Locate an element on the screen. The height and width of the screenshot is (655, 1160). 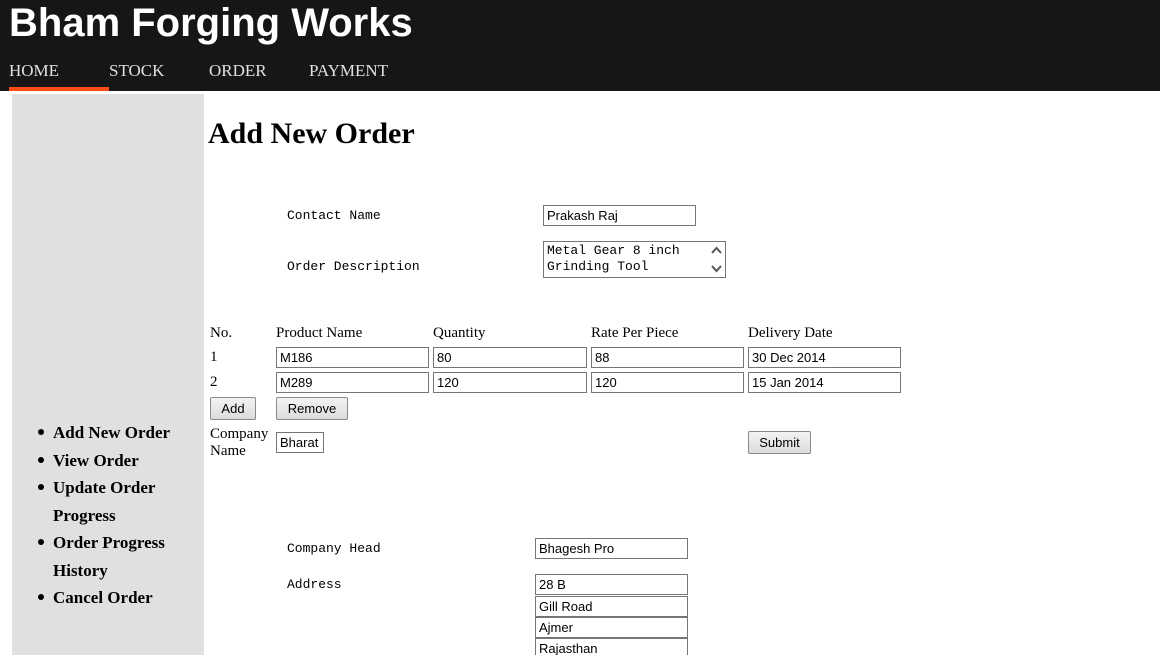
row-number: 1 is located at coordinates (214, 357).